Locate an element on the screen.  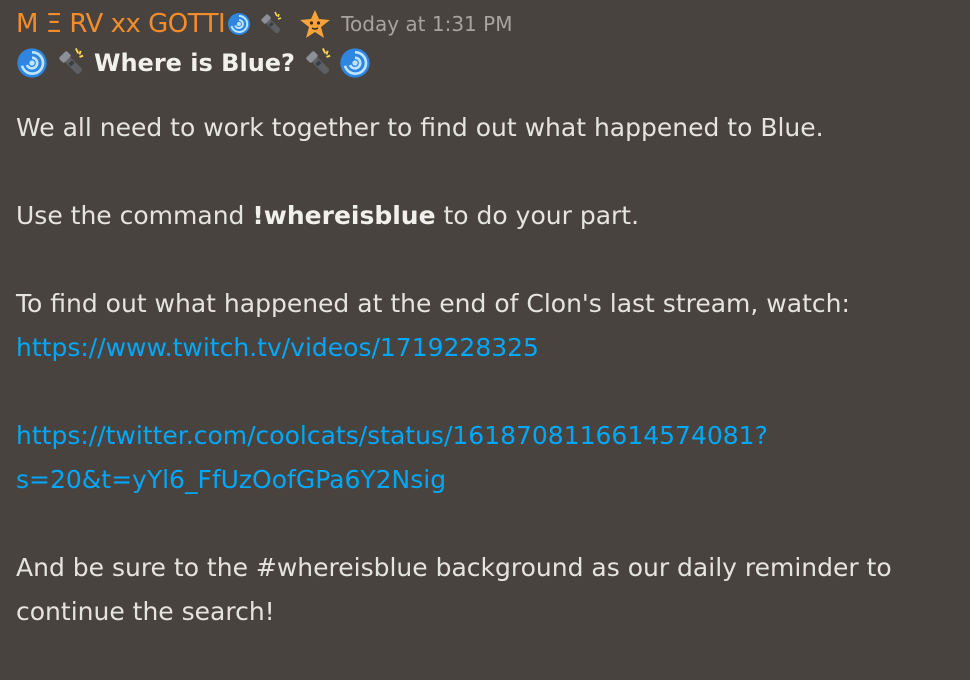
twitch-link: https://www.twitch.tv/videos/1719228325 is located at coordinates (277, 347).